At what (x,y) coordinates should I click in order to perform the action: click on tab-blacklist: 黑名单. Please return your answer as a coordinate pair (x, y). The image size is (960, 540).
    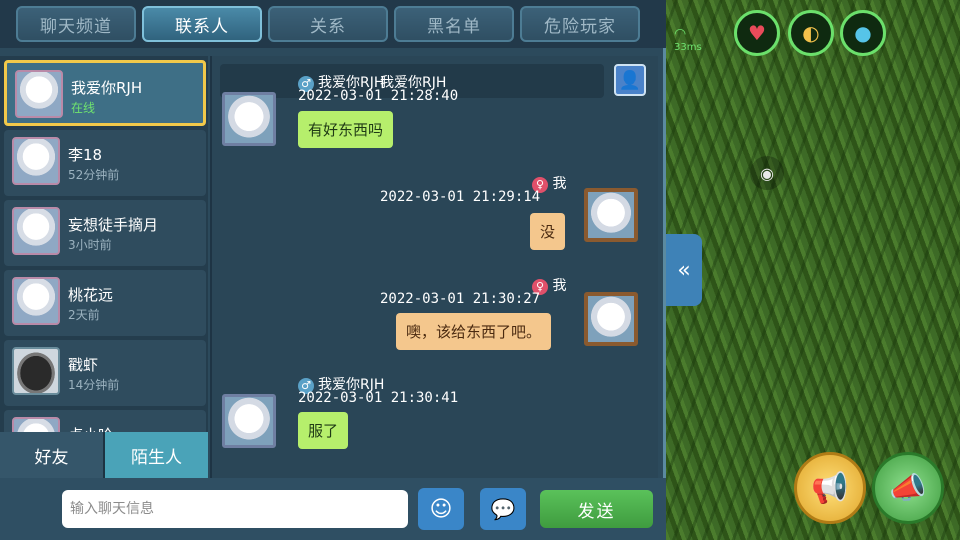
    Looking at the image, I should click on (454, 24).